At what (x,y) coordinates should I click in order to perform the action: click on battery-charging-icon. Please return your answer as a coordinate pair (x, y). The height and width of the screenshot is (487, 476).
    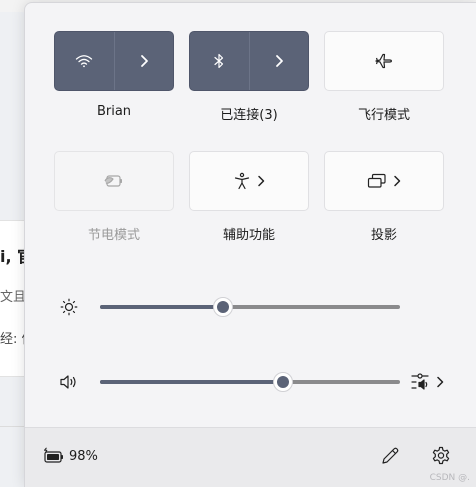
    Looking at the image, I should click on (54, 456).